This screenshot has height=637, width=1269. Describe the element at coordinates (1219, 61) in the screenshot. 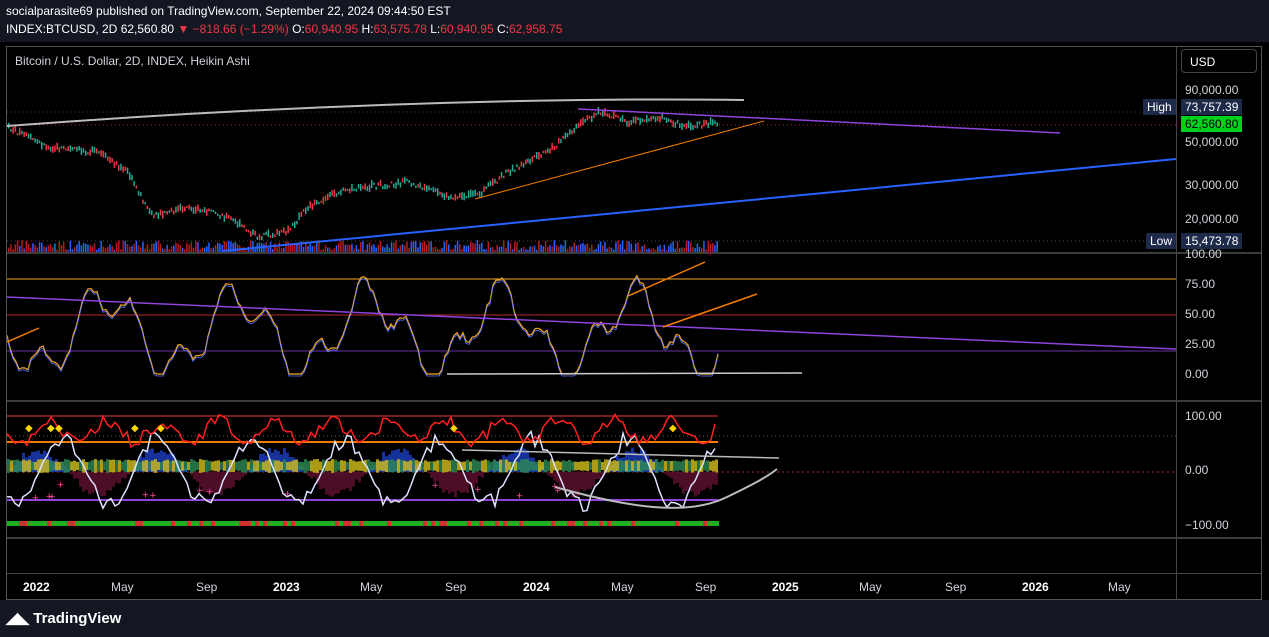

I see `currency-selector: USD` at that location.